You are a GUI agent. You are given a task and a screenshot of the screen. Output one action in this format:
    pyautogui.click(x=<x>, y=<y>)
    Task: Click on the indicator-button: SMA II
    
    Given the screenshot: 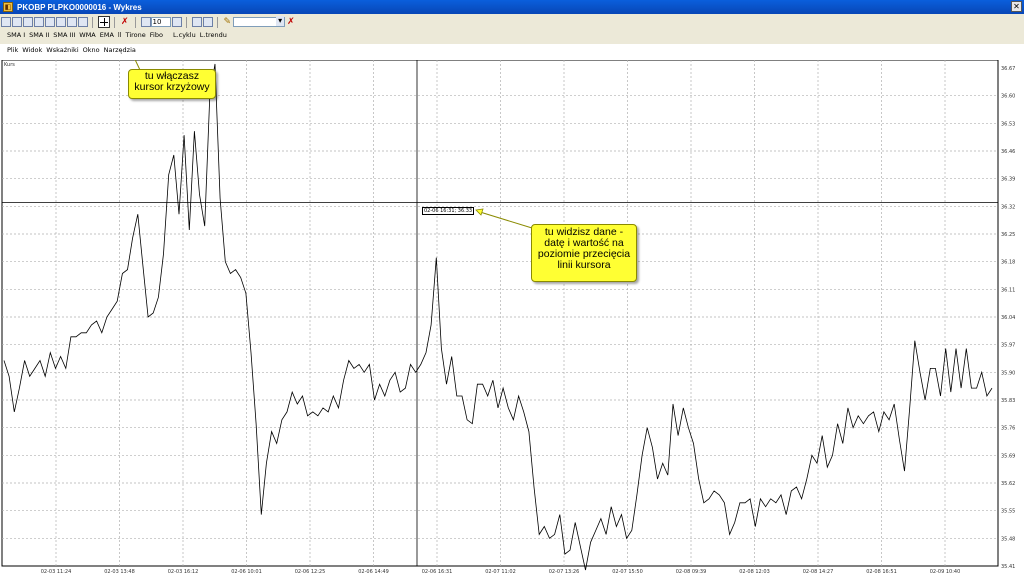 What is the action you would take?
    pyautogui.click(x=39, y=35)
    